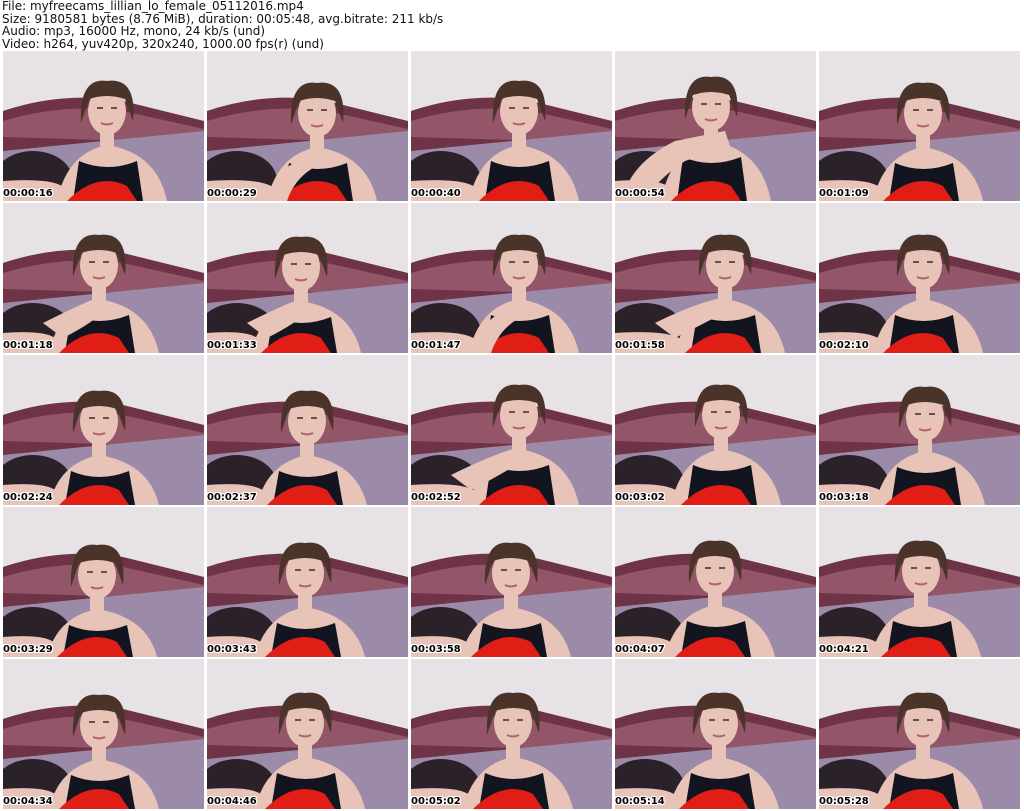  Describe the element at coordinates (844, 649) in the screenshot. I see `timestamp-label: 00:04:21` at that location.